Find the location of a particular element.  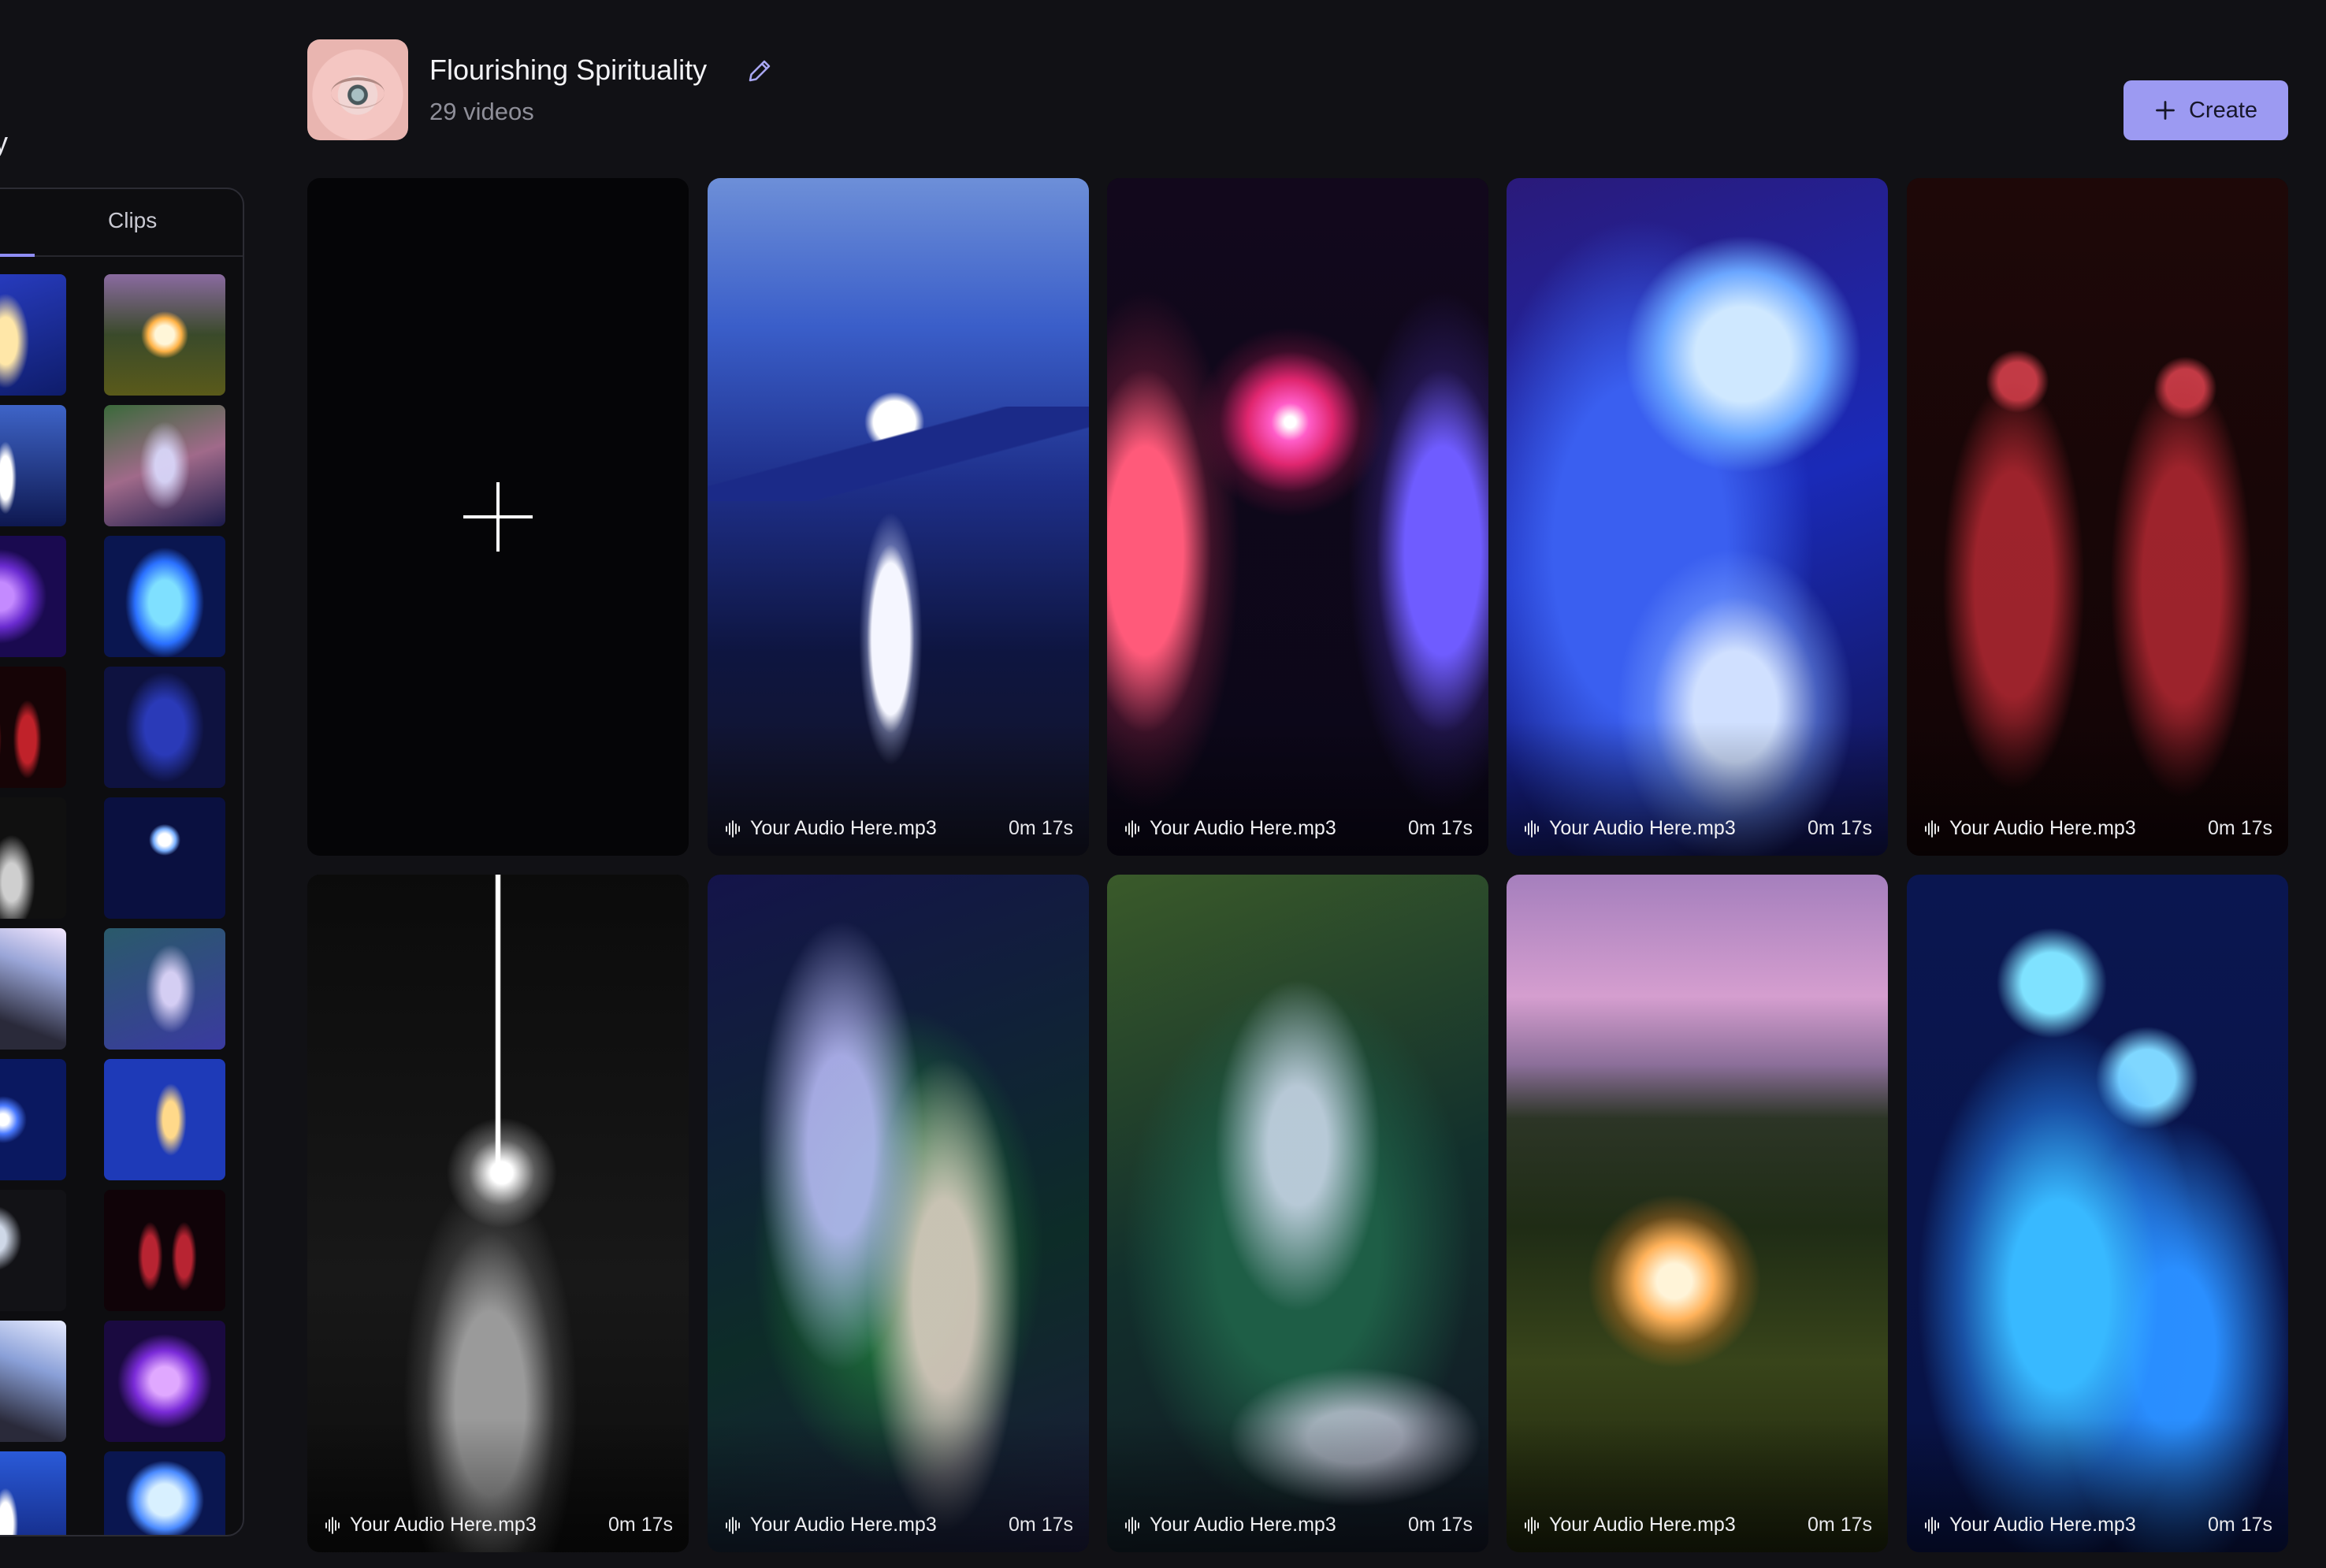

clips-panel: Clips is located at coordinates (122, 862).